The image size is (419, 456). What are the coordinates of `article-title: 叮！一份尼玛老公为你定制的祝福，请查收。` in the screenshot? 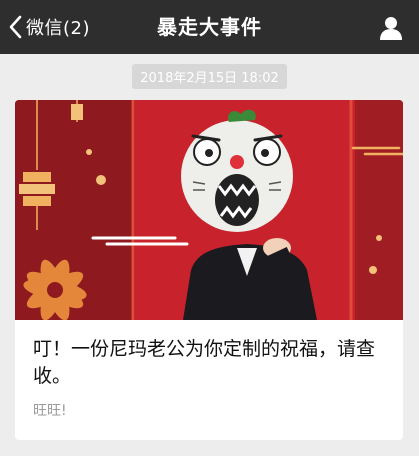 It's located at (204, 362).